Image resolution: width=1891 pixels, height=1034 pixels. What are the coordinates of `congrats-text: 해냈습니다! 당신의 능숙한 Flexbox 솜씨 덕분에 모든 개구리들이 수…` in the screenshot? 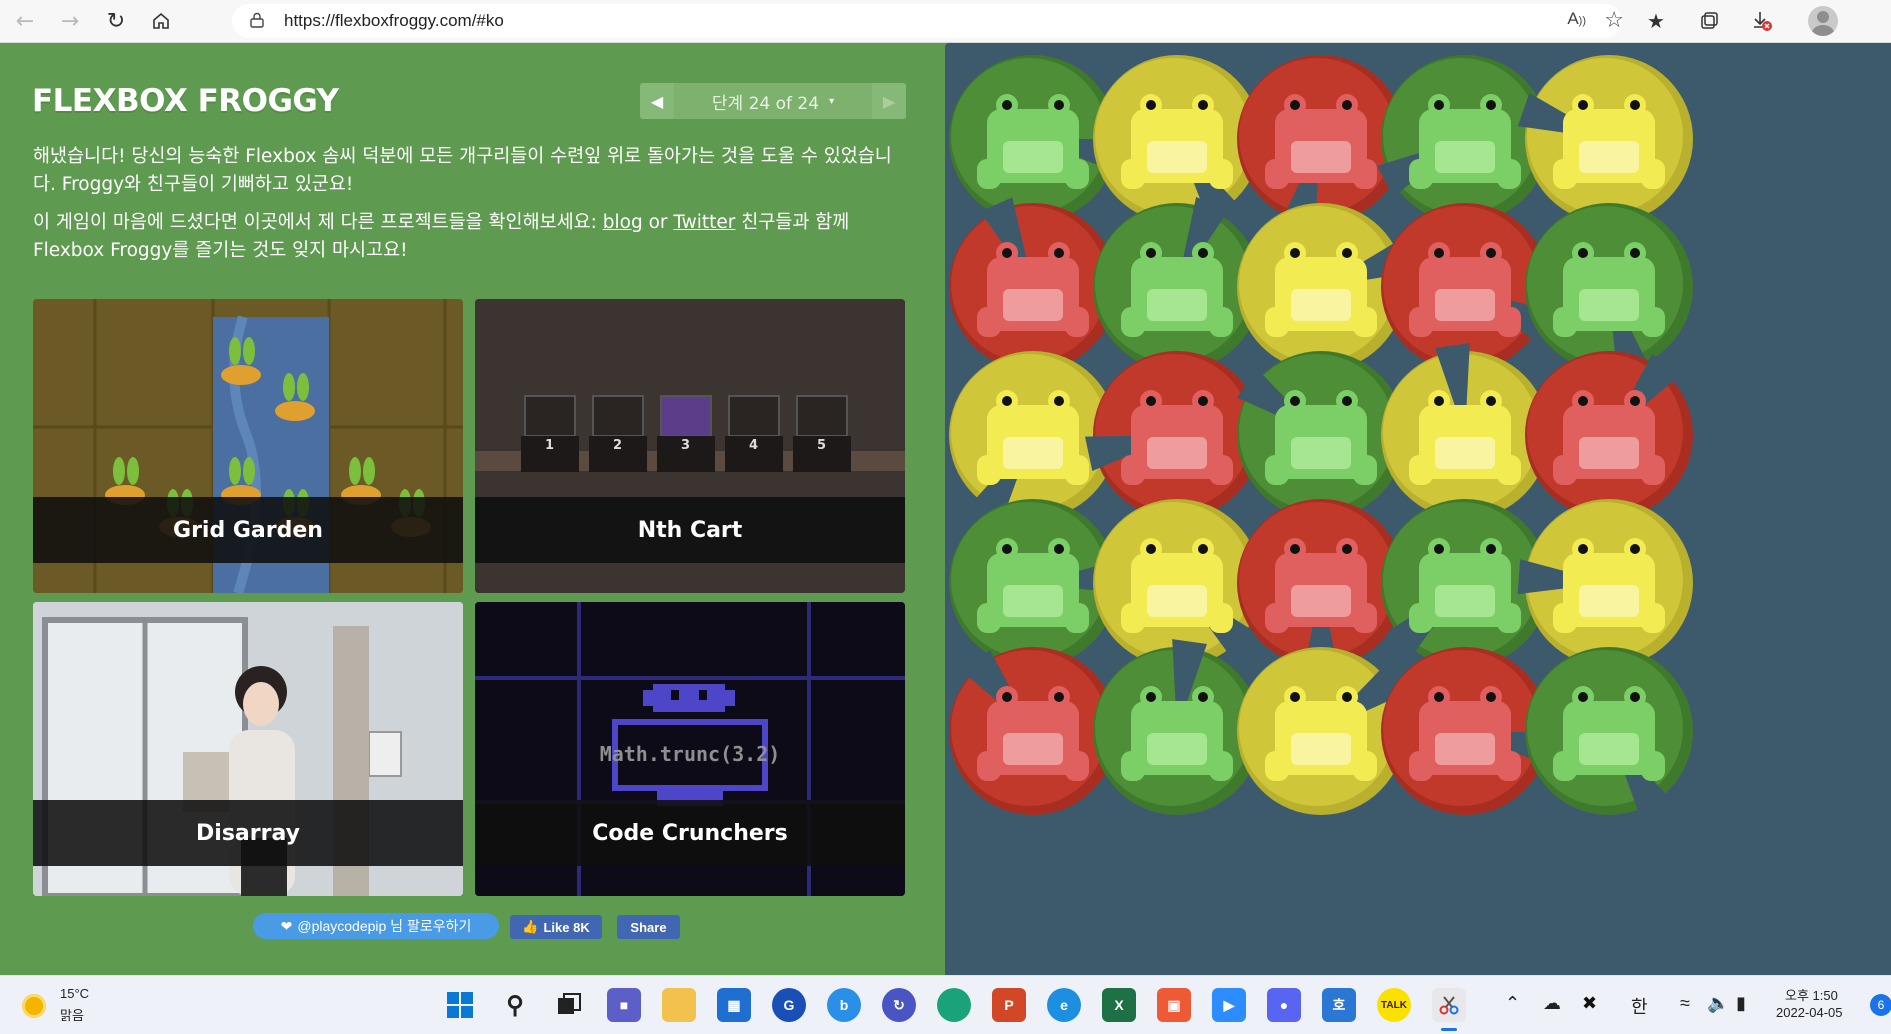 It's located at (462, 170).